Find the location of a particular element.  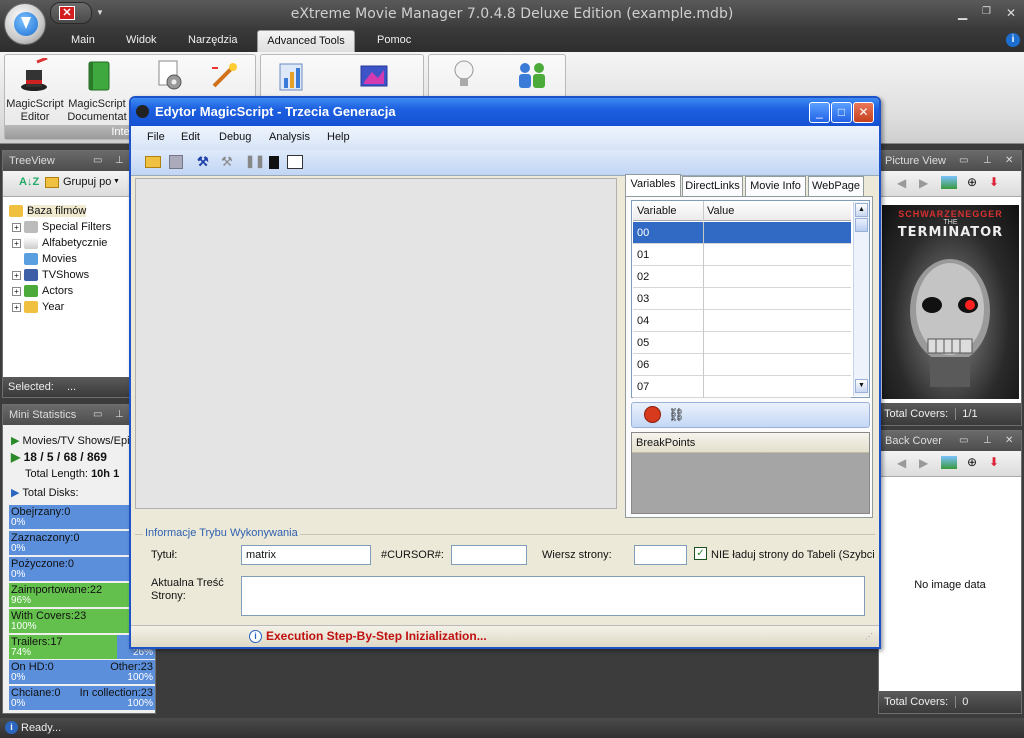

magicscript-documentation-button: MagicScript Documentat is located at coordinates (97, 91).